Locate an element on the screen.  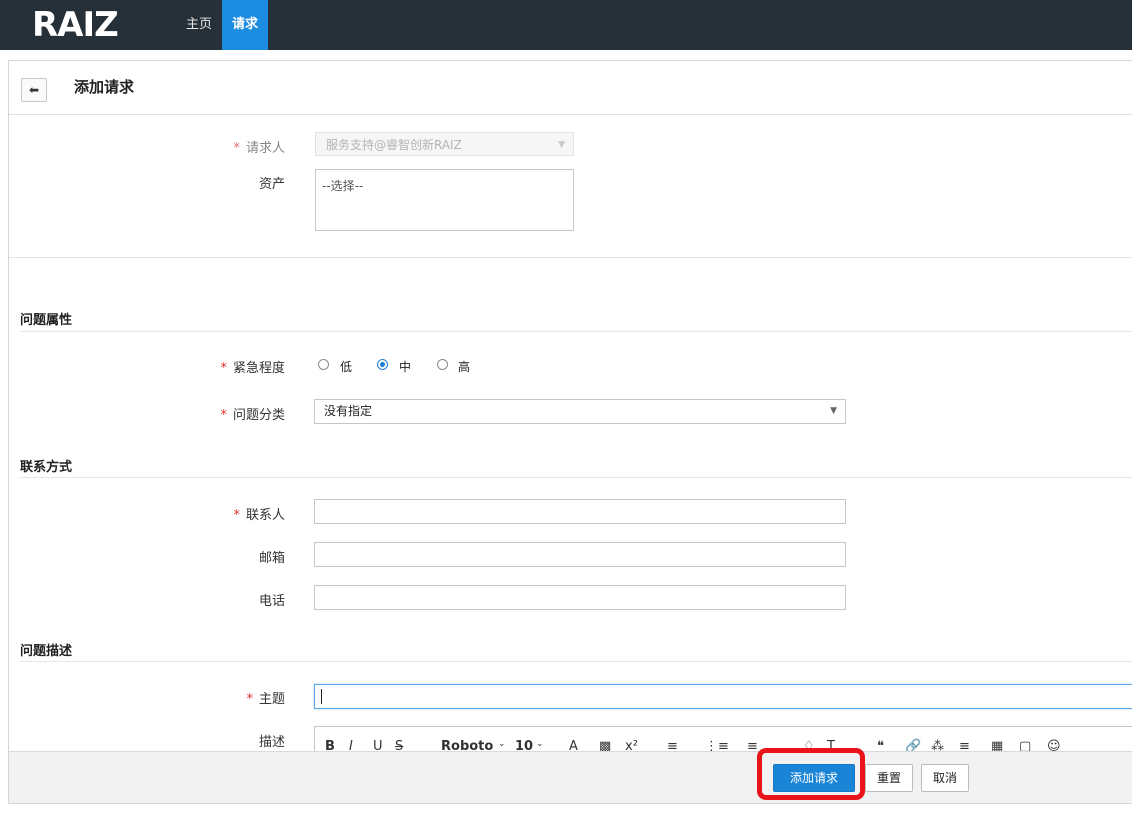
requester-label: * 请求人 is located at coordinates (259, 148).